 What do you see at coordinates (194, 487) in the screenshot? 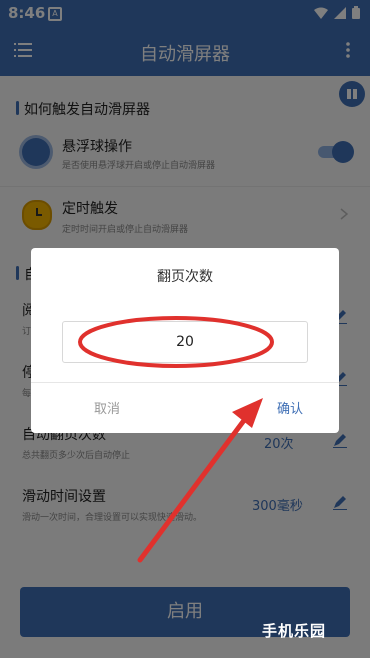
I see `annotation-arrow-shaft` at bounding box center [194, 487].